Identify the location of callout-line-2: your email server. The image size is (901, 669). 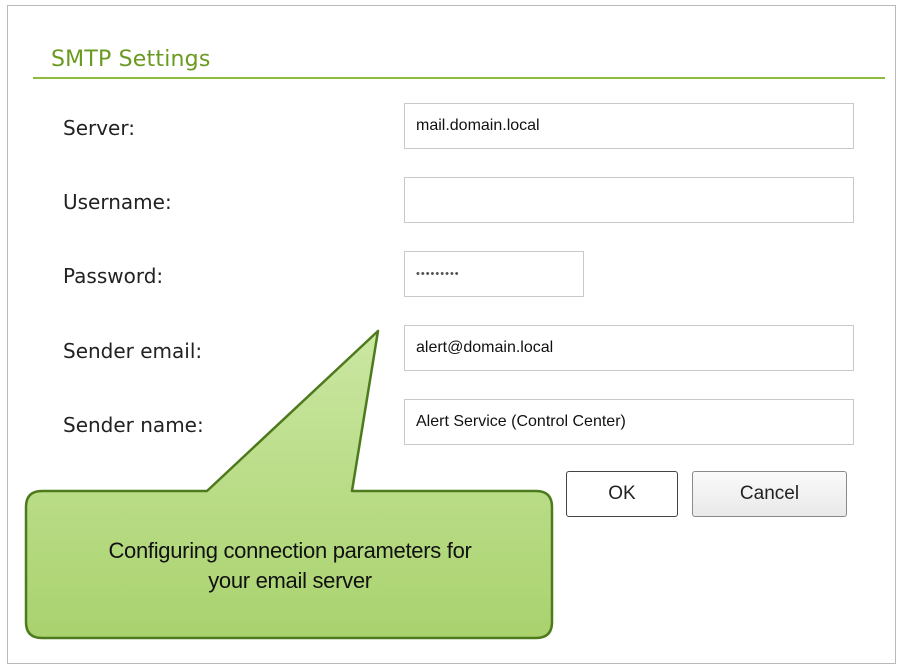
(290, 580).